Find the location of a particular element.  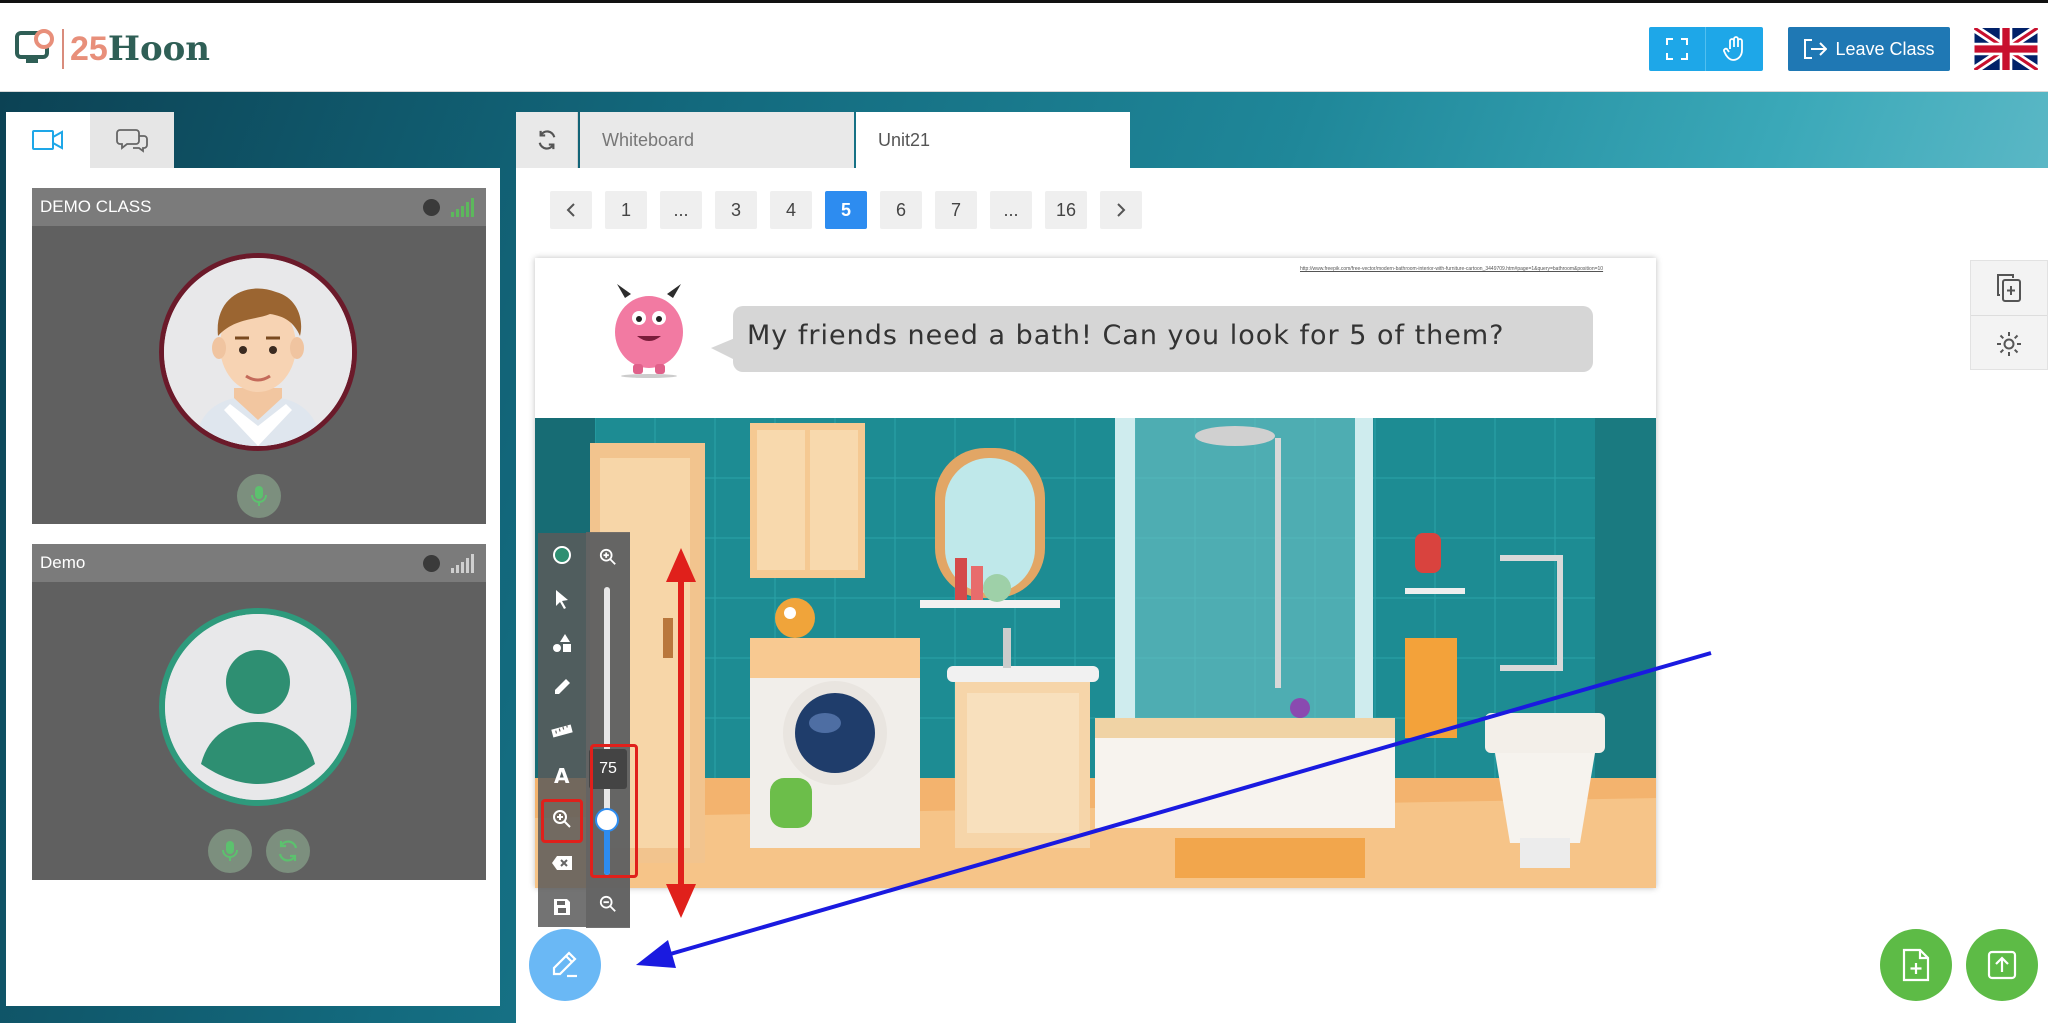

board-tabs: Whiteboard Unit21 is located at coordinates (823, 140).